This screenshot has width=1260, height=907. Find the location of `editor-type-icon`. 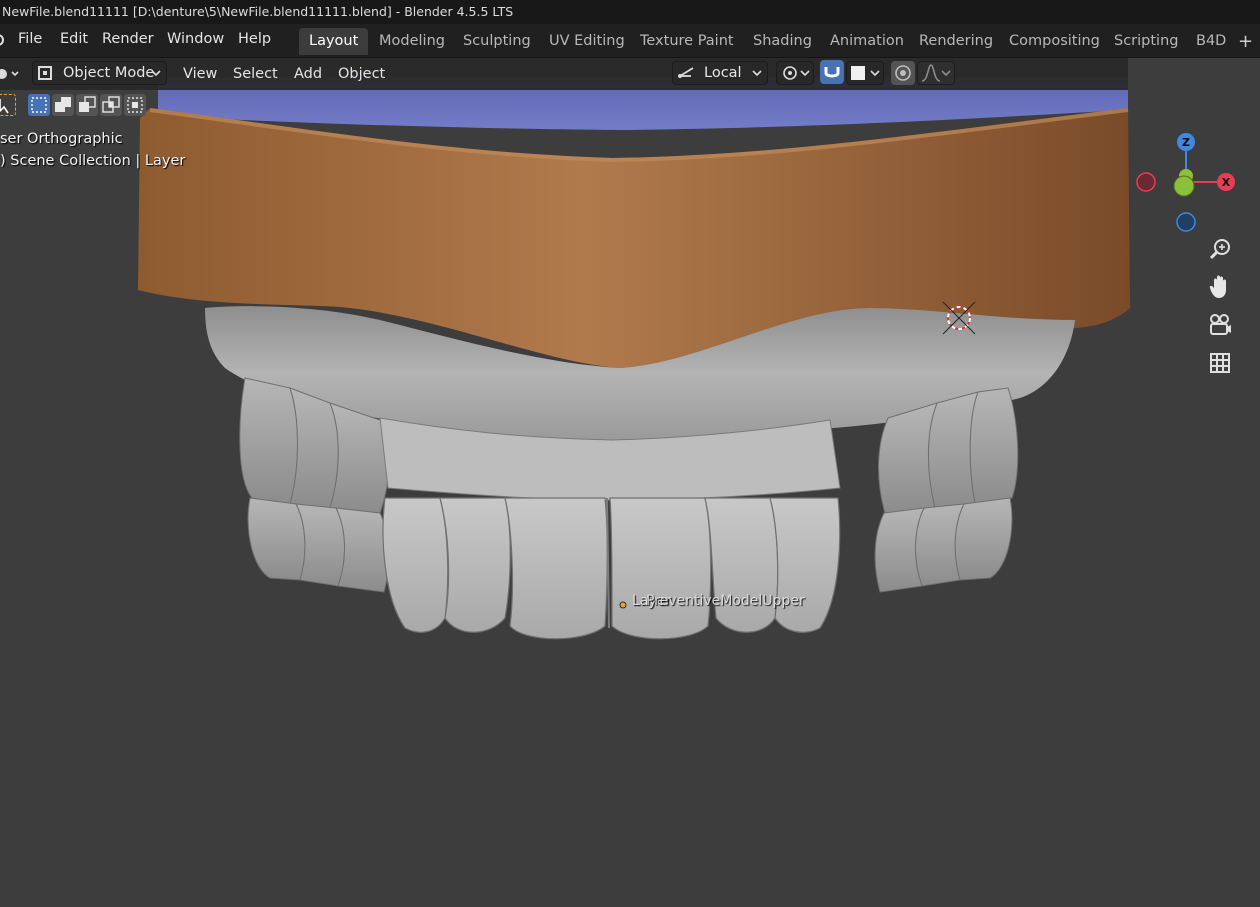

editor-type-icon is located at coordinates (11, 74).